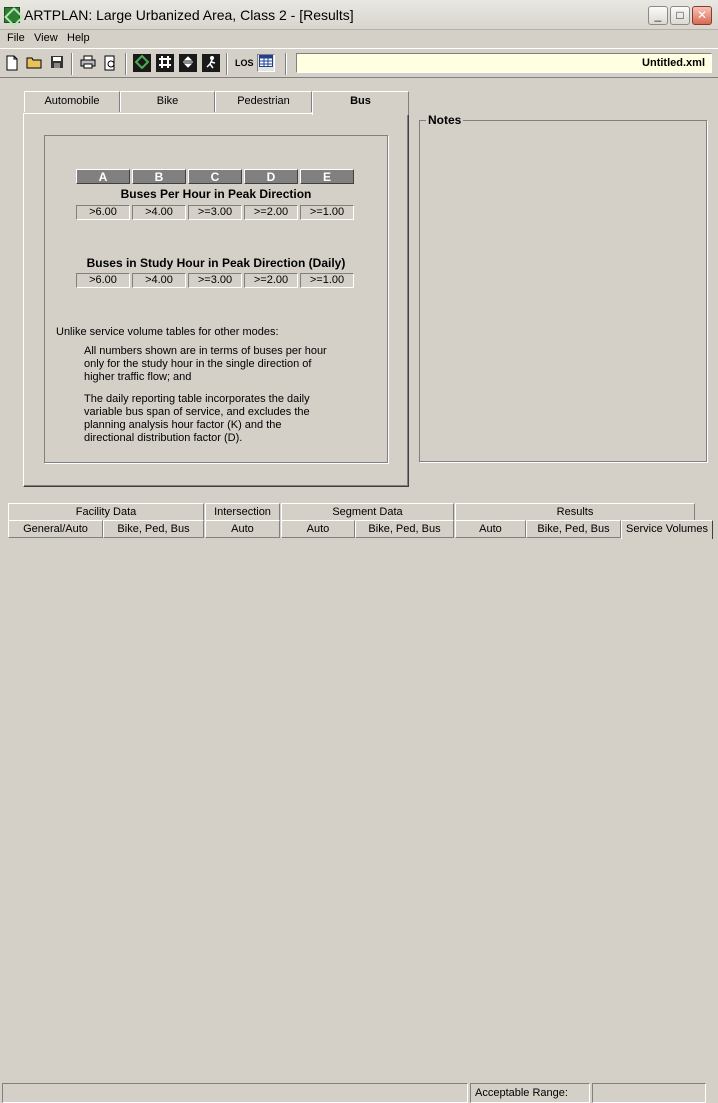  I want to click on peak-value-d: >=2.00, so click(271, 212).